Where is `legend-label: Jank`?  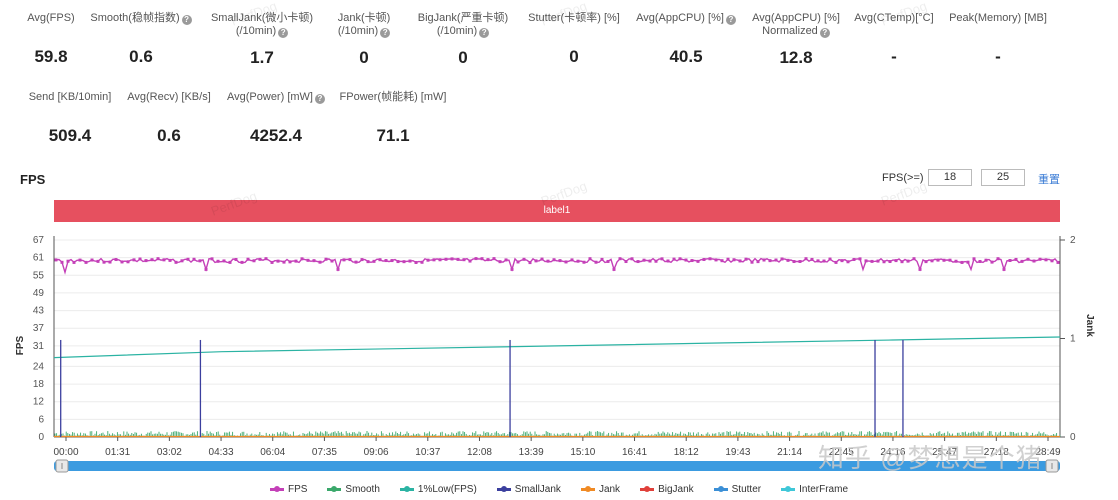
legend-label: Jank is located at coordinates (609, 489).